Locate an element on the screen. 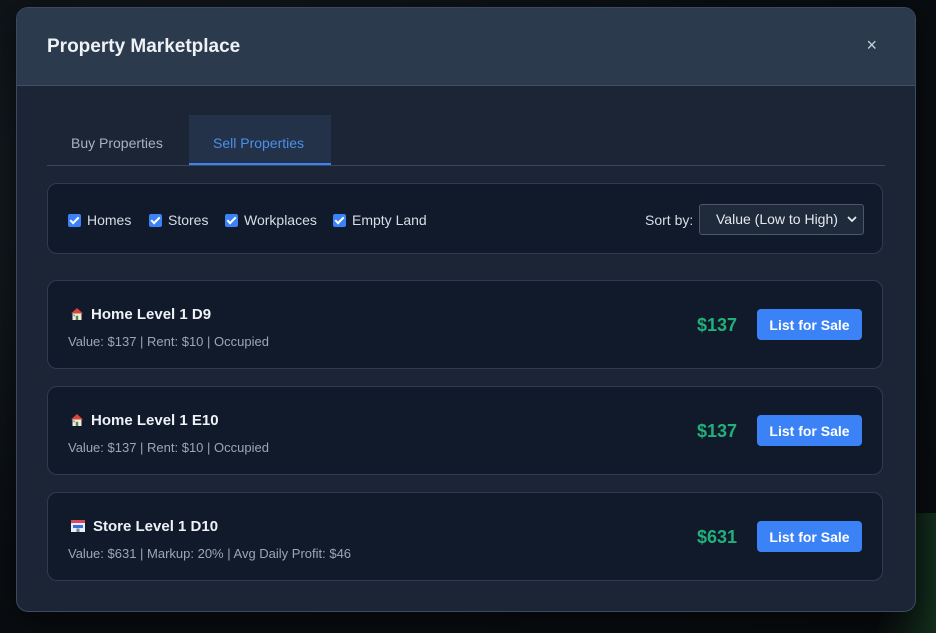 The height and width of the screenshot is (633, 936). empty-land-checkbox is located at coordinates (339, 220).